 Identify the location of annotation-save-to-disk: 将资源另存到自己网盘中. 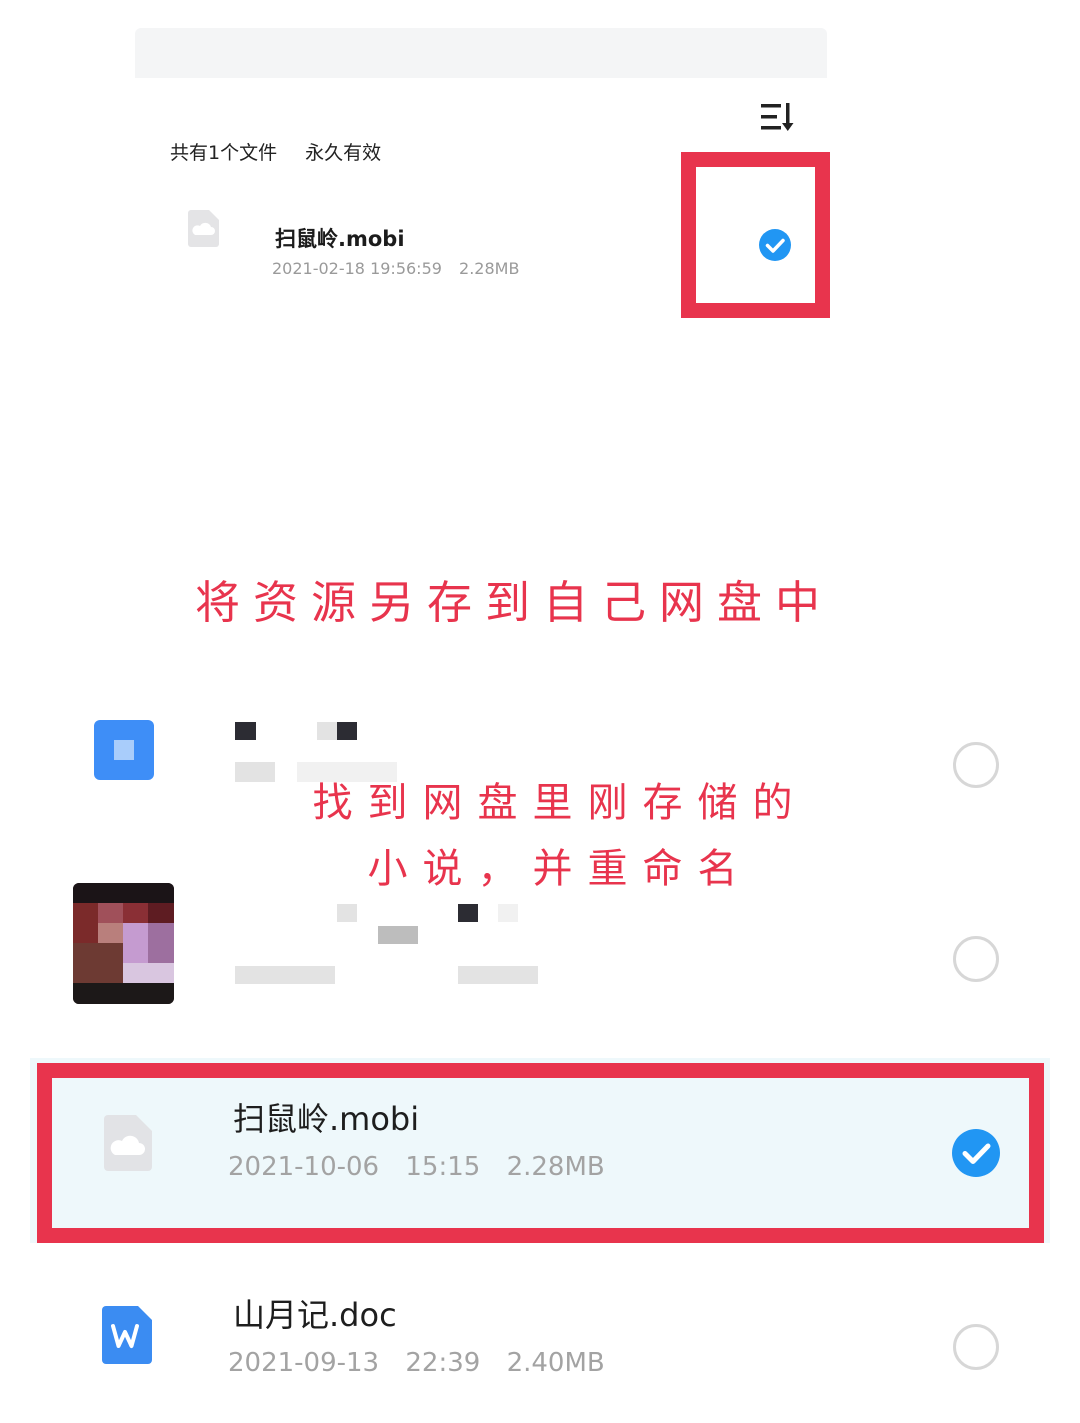
(514, 602).